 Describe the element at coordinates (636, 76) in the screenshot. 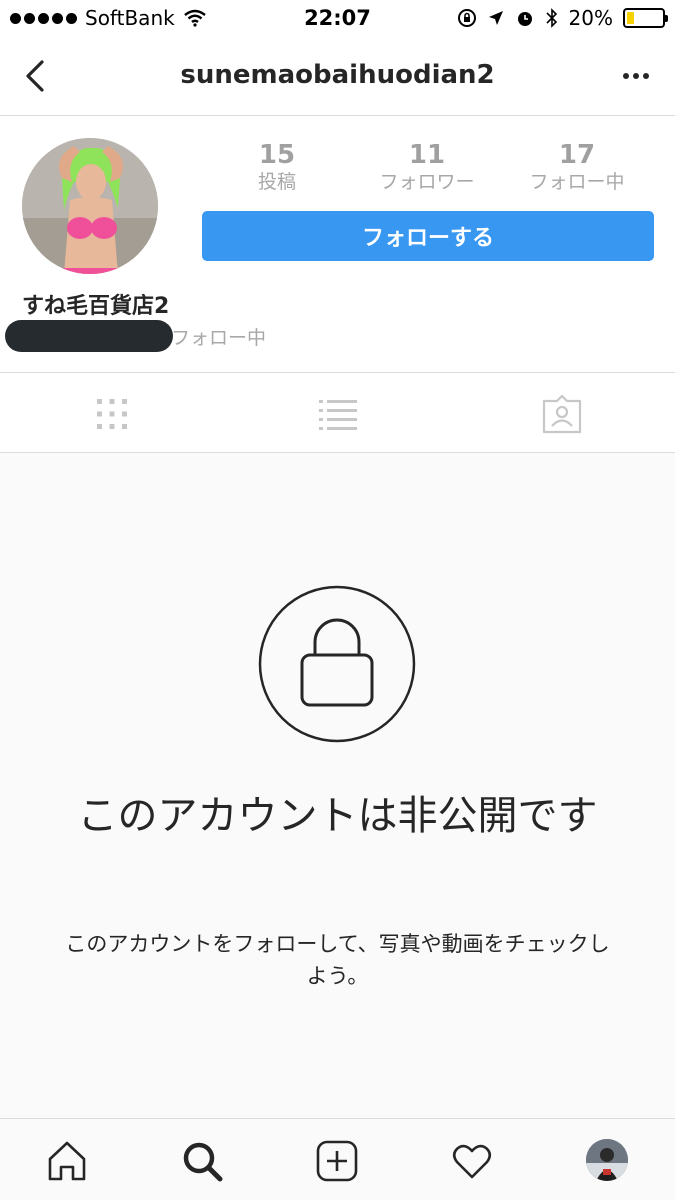

I see `more-options-icon` at that location.